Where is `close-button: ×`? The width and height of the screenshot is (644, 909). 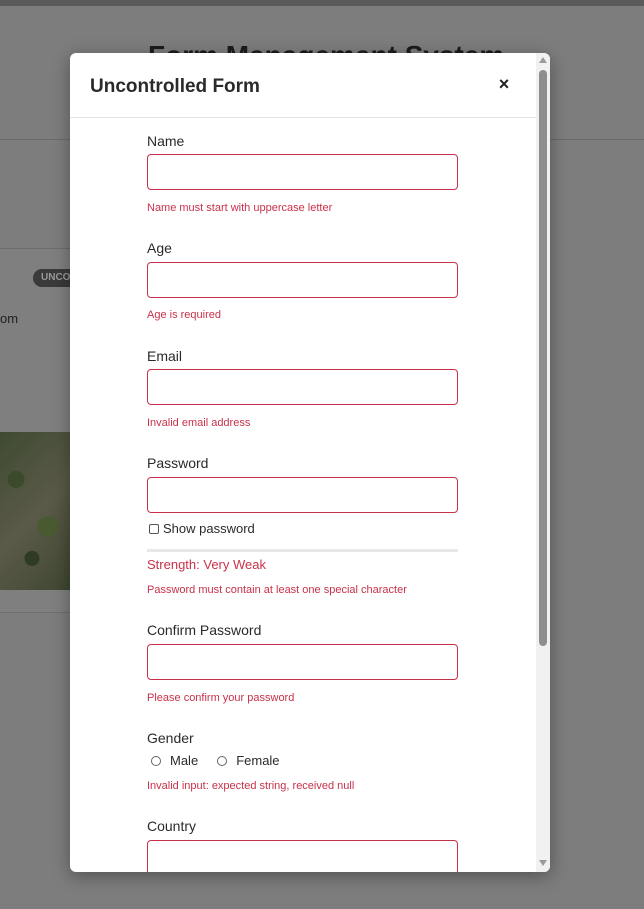 close-button: × is located at coordinates (504, 84).